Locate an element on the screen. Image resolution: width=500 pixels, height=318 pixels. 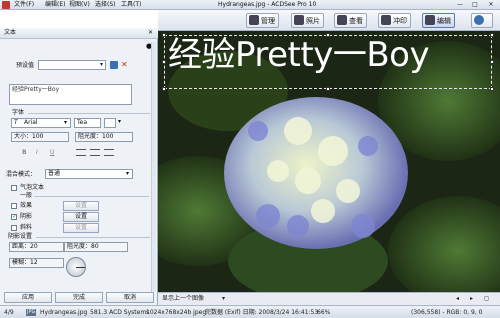
save-preset-icon is located at coordinates (114, 65).